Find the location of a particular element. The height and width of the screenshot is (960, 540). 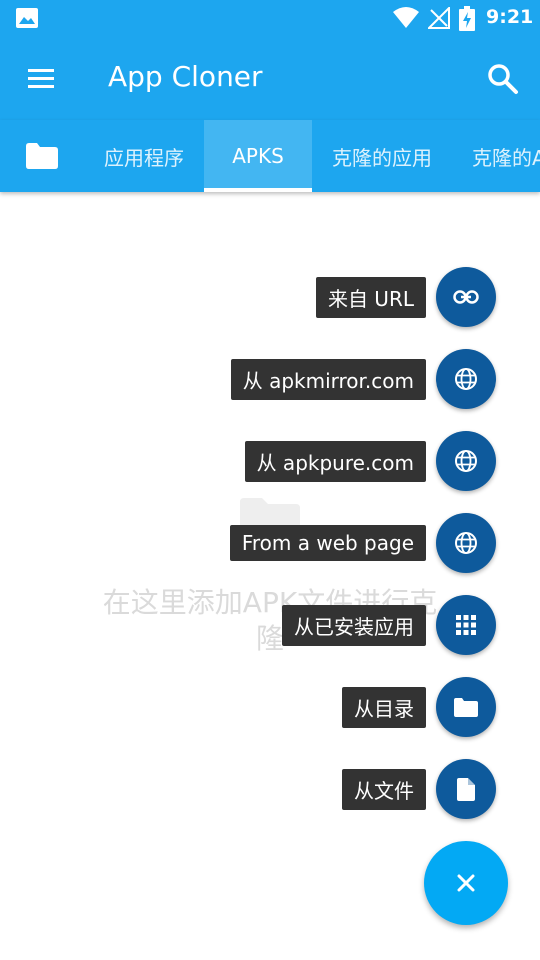

tab-folder is located at coordinates (42, 156).